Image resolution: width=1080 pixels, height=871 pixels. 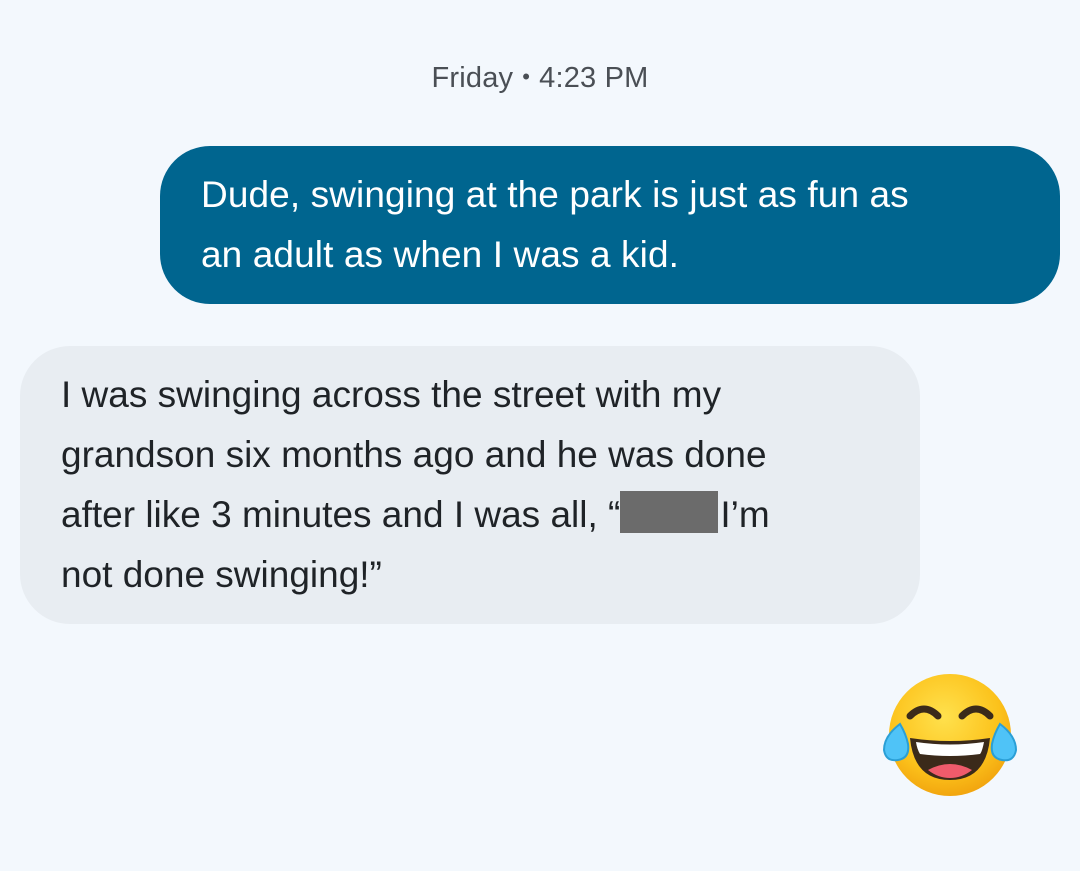 What do you see at coordinates (391, 394) in the screenshot?
I see `message-text-line: I was swinging across the street with my` at bounding box center [391, 394].